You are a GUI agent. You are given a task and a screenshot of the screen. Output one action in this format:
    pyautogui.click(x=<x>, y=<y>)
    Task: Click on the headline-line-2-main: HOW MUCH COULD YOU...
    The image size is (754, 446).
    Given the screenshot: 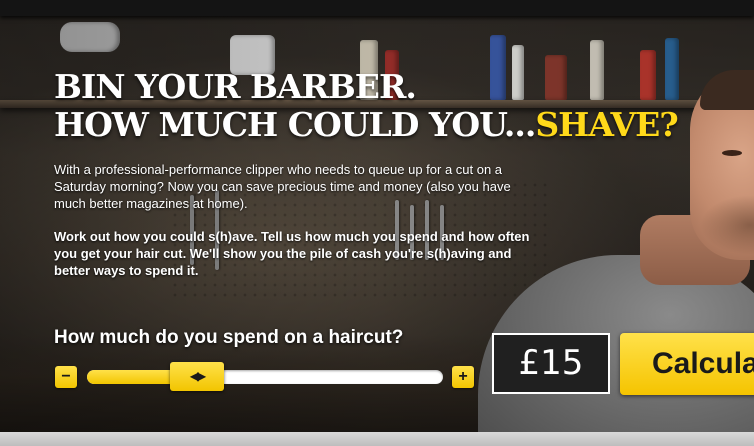 What is the action you would take?
    pyautogui.click(x=295, y=124)
    